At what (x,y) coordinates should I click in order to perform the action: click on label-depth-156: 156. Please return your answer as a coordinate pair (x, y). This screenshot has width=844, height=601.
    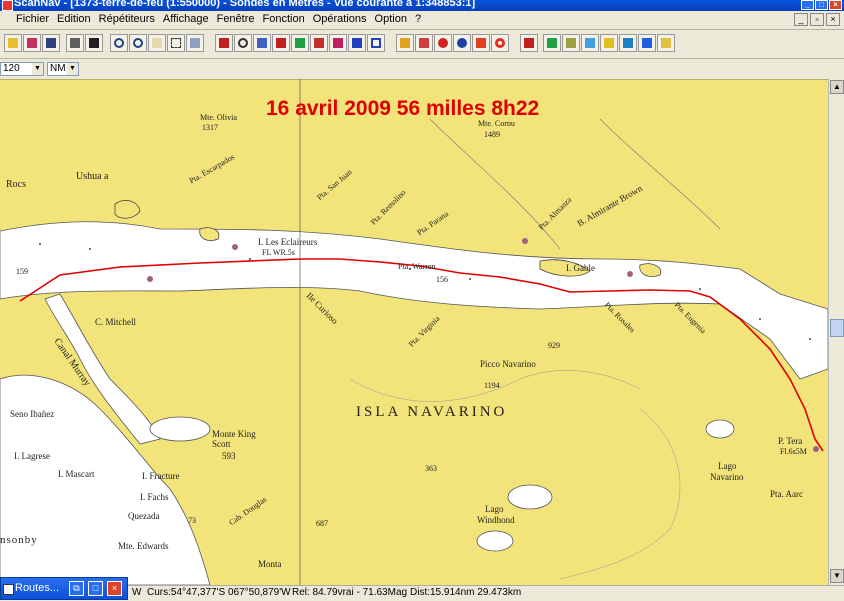
    Looking at the image, I should click on (442, 279).